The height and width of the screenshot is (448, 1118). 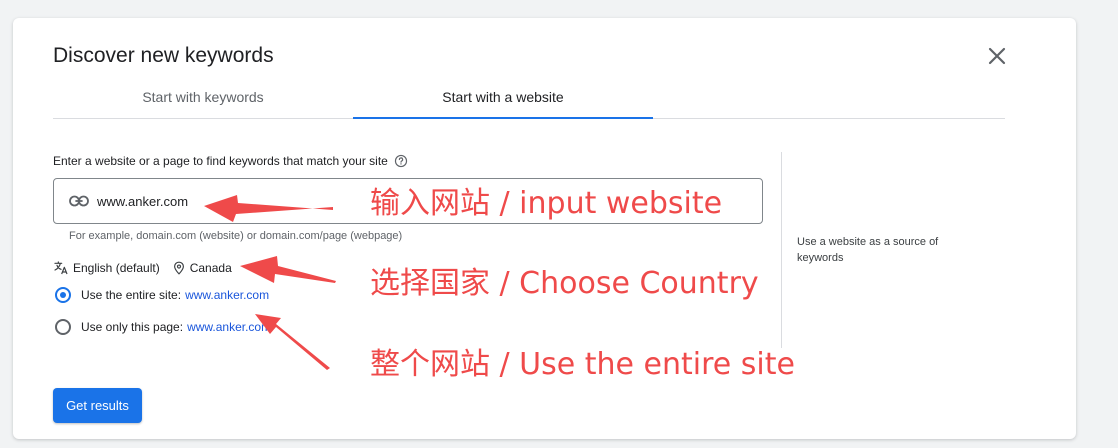 I want to click on side-note: Use a website as a source of keywords, so click(x=868, y=250).